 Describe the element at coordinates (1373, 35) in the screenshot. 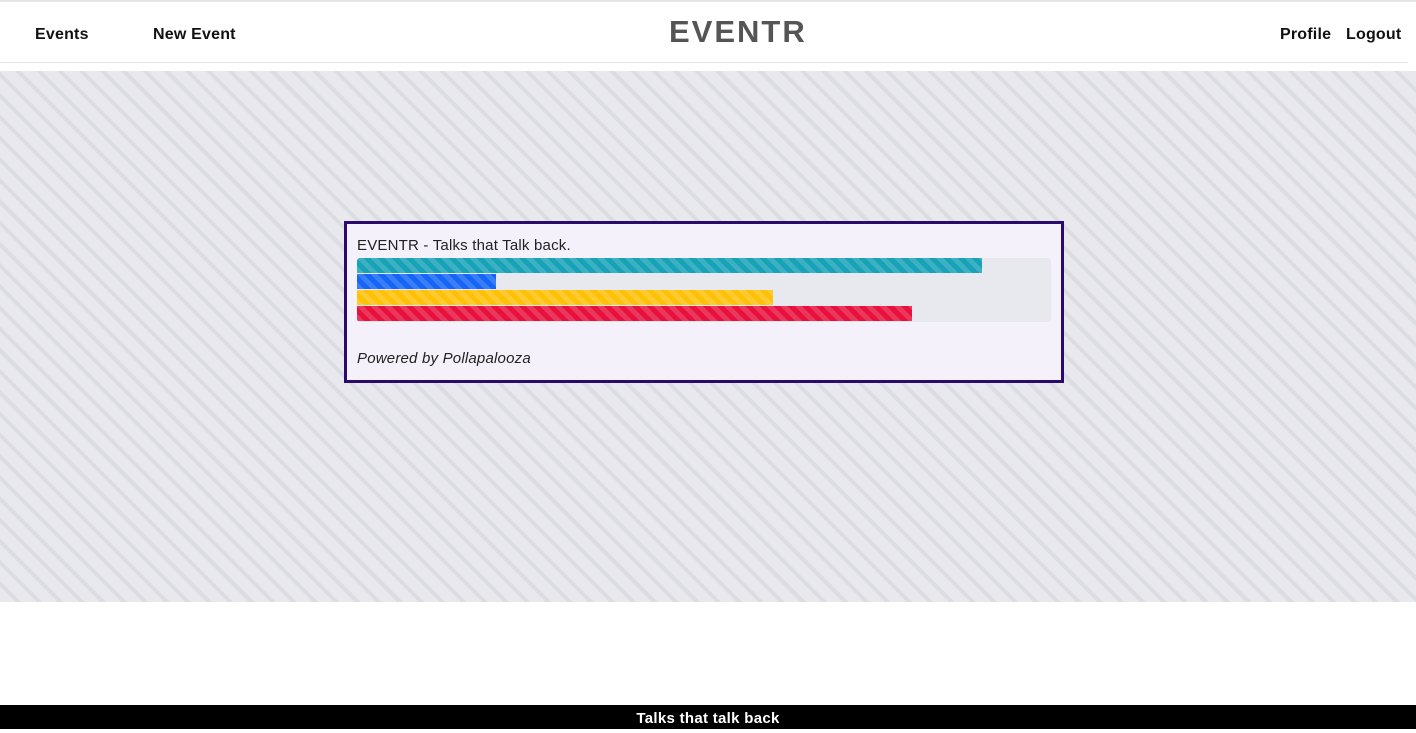

I see `nav-logout-link: Logout` at that location.